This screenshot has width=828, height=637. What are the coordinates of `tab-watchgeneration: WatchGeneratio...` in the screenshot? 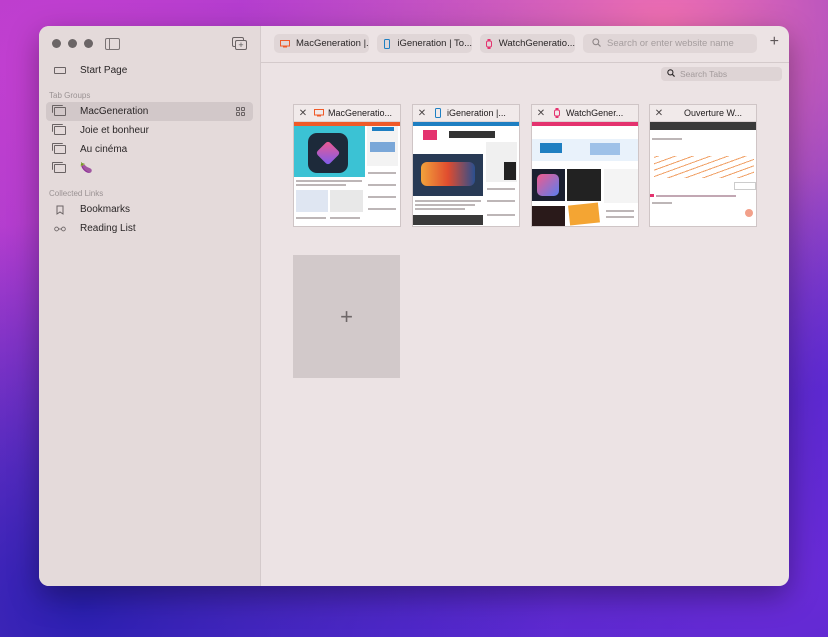 It's located at (527, 43).